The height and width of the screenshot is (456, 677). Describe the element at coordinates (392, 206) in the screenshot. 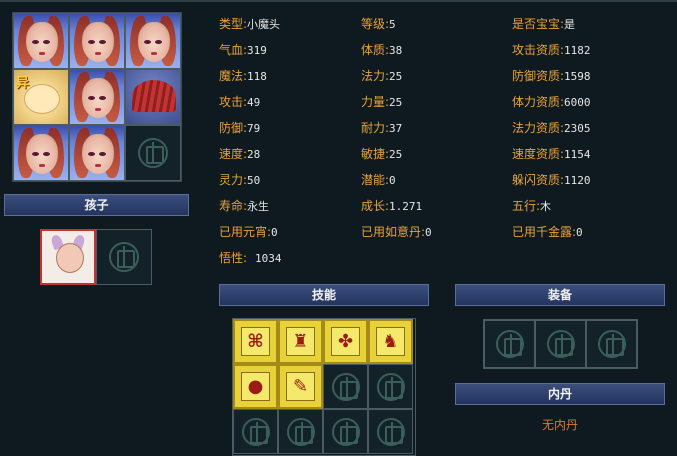

I see `stat-row: 成长:1.271` at that location.